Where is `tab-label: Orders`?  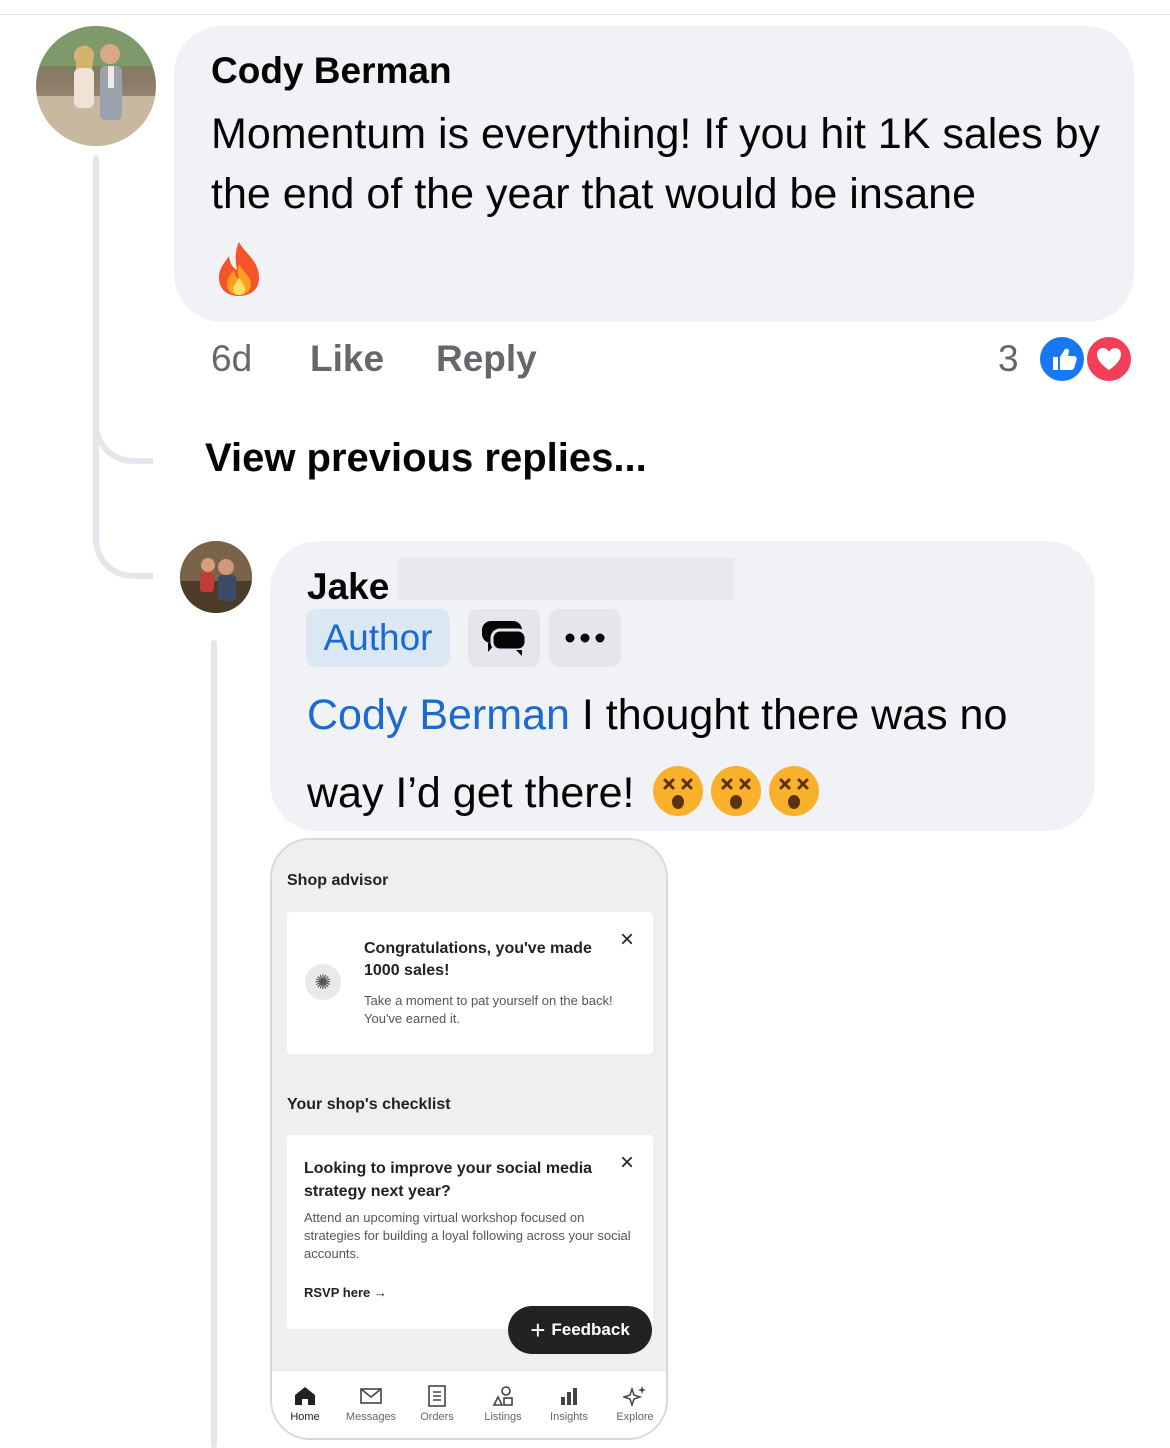 tab-label: Orders is located at coordinates (437, 1417).